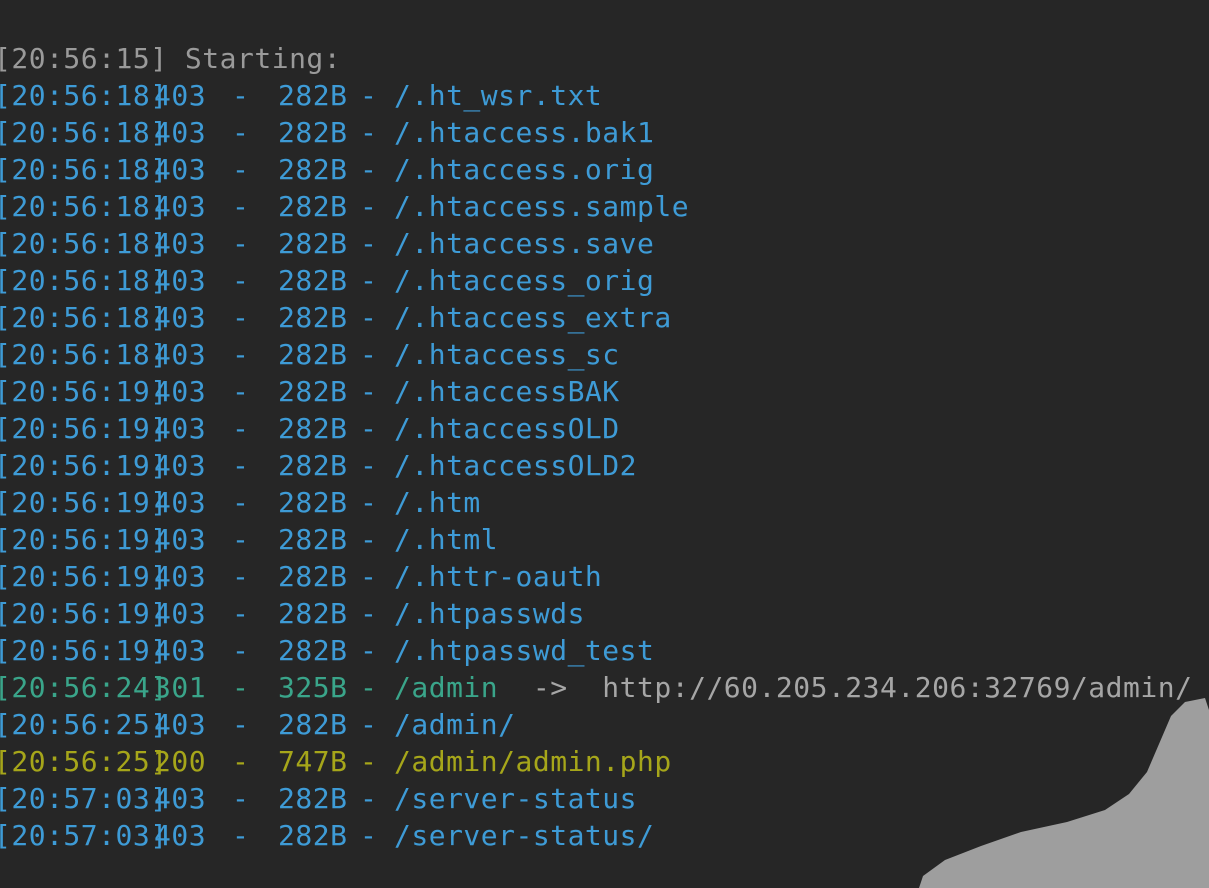 The height and width of the screenshot is (888, 1209). Describe the element at coordinates (542, 206) in the screenshot. I see `entry-path: /.htaccess.sample` at that location.